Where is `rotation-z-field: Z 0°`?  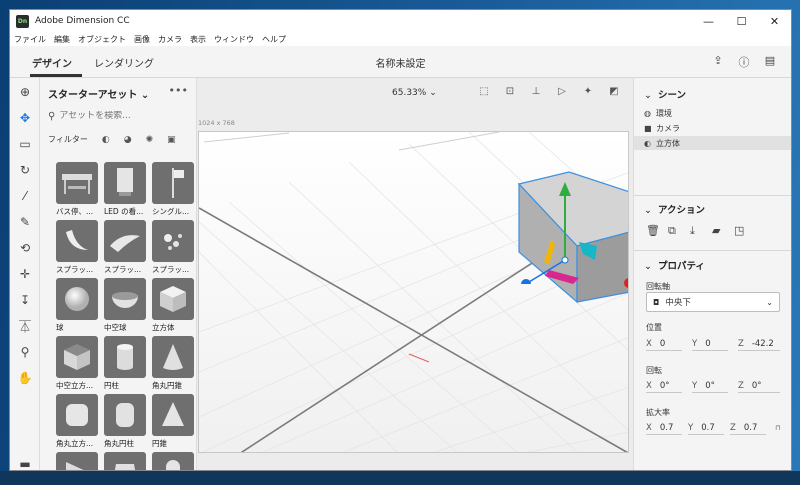
rotation-z-field: Z 0° is located at coordinates (759, 386).